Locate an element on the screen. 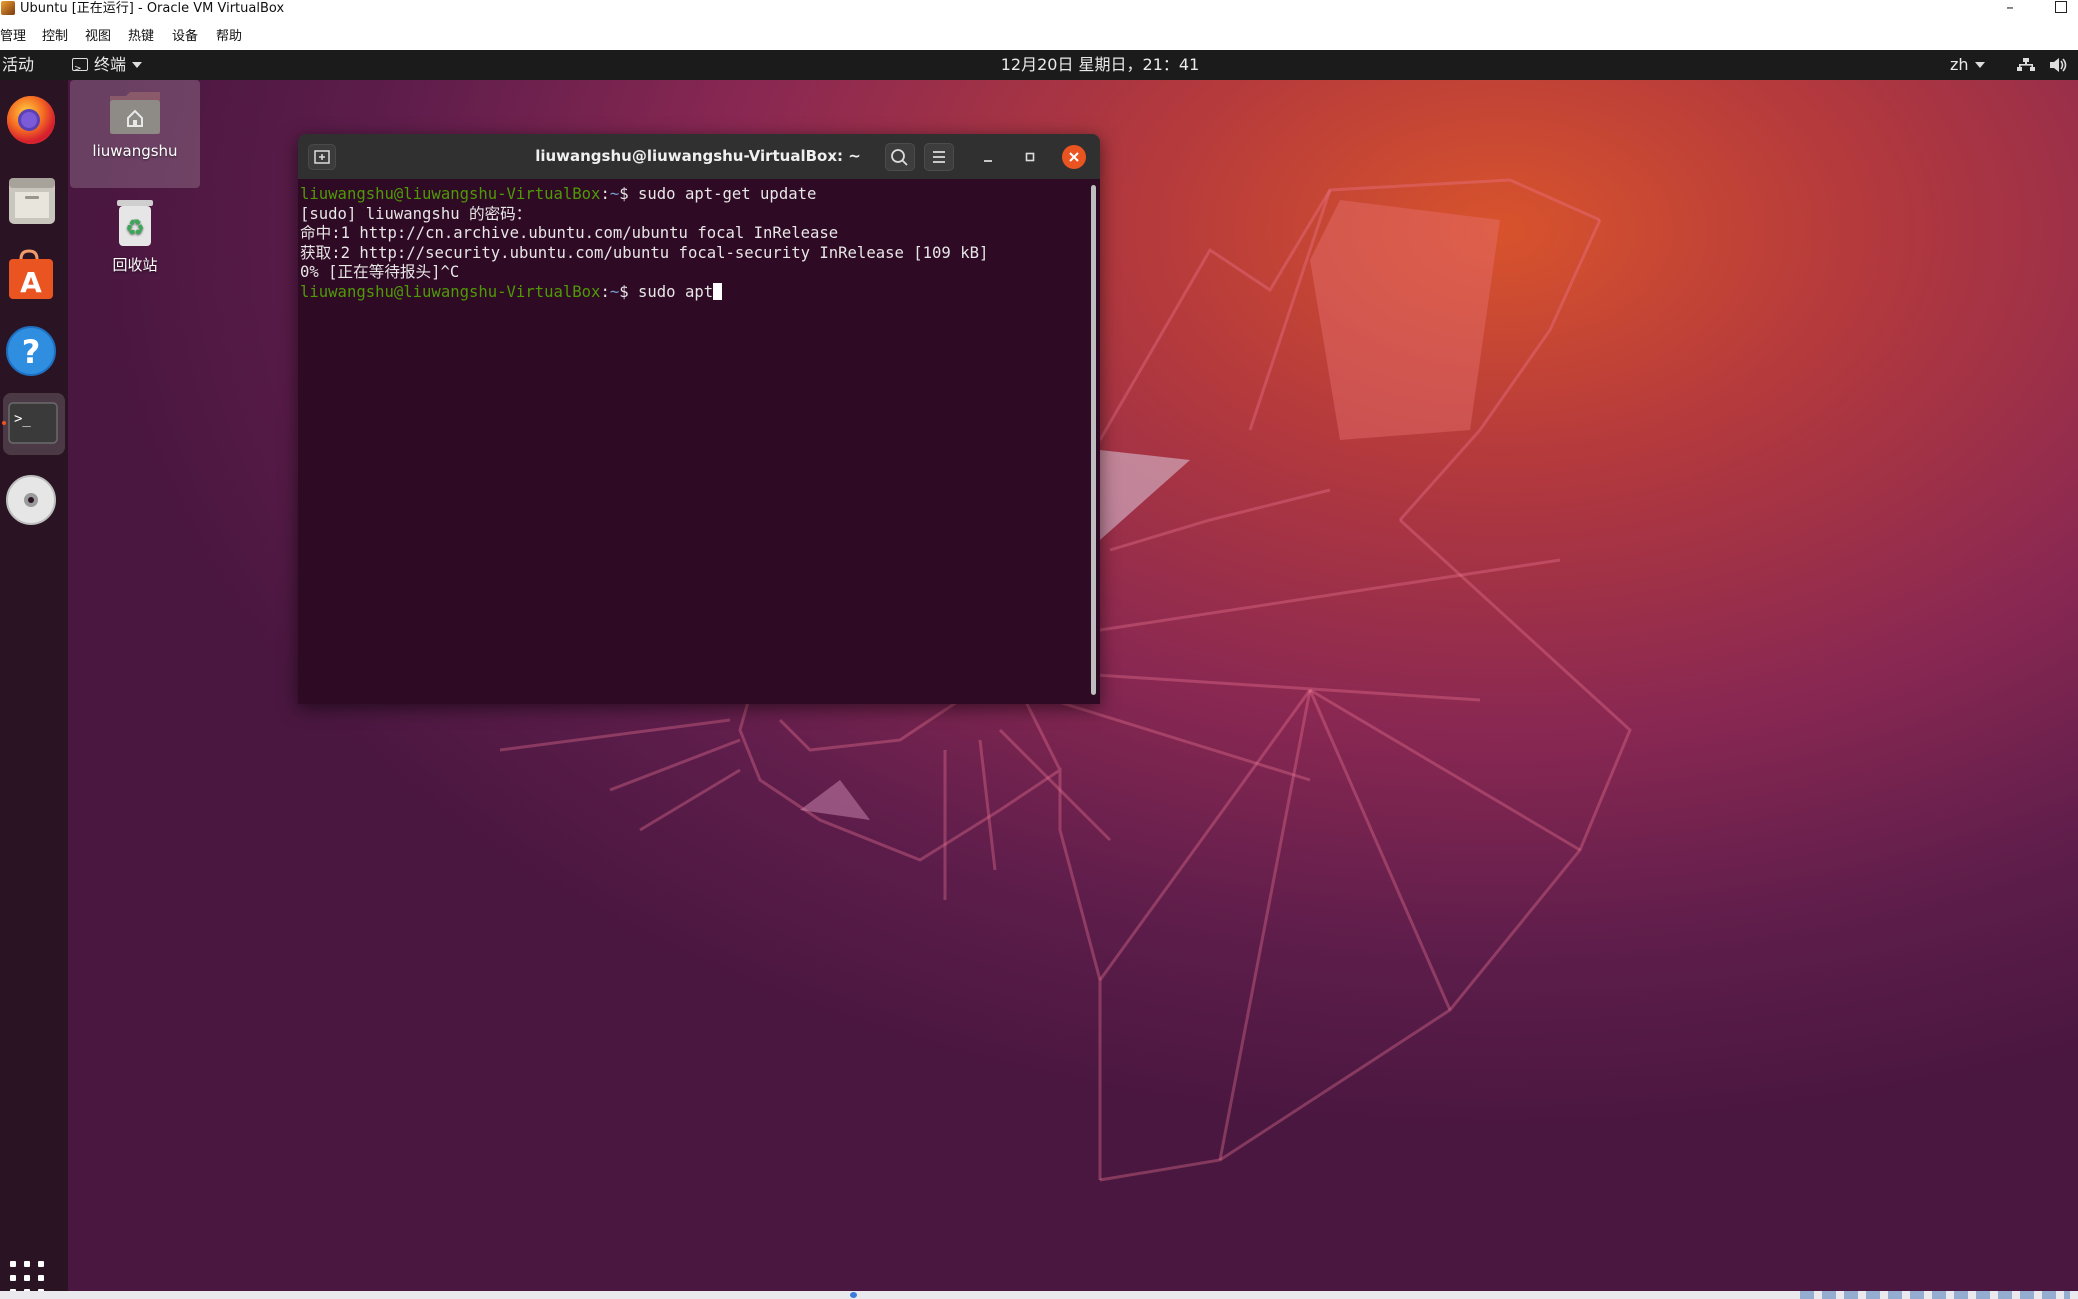  dock-item-software: A is located at coordinates (34, 276).